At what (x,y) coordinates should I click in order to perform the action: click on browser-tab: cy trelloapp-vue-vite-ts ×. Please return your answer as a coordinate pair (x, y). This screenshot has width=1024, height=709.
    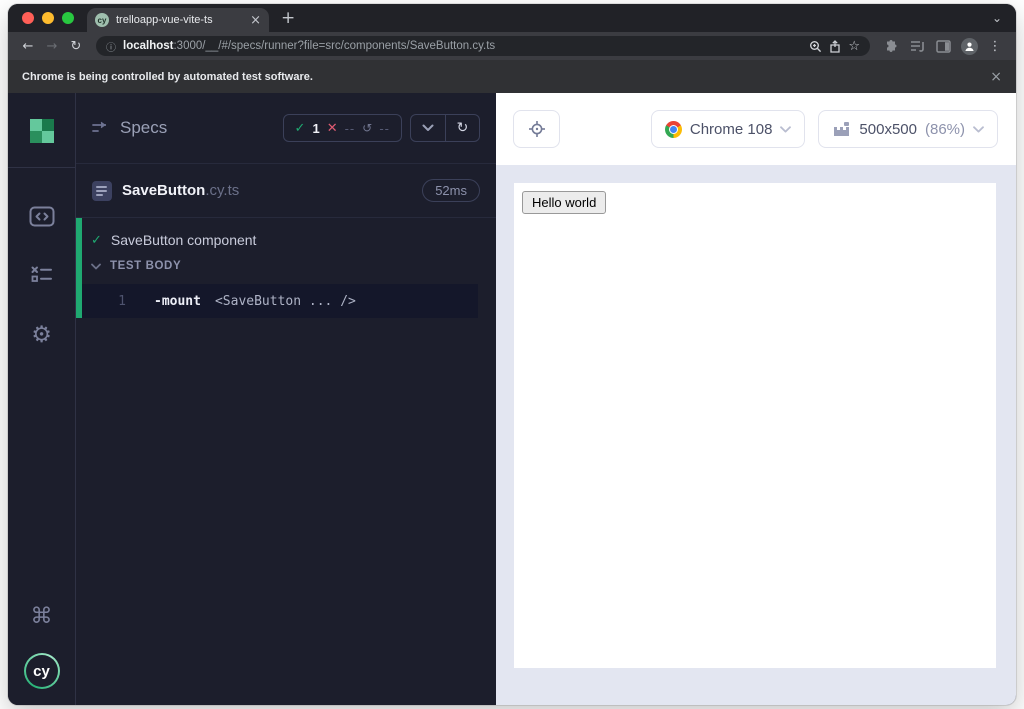
    Looking at the image, I should click on (178, 20).